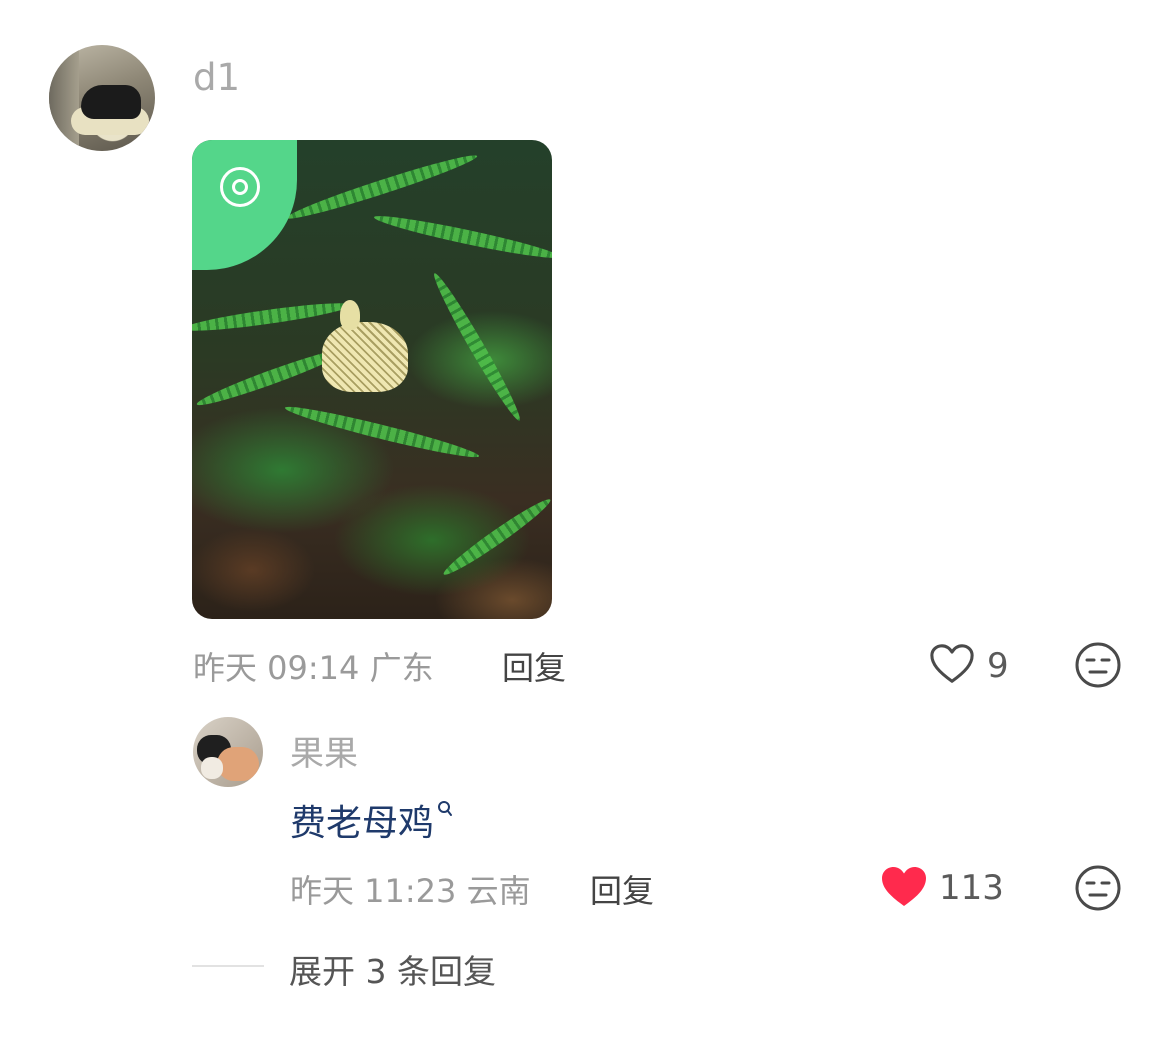 The height and width of the screenshot is (1047, 1170). What do you see at coordinates (365, 357) in the screenshot?
I see `mushroom` at bounding box center [365, 357].